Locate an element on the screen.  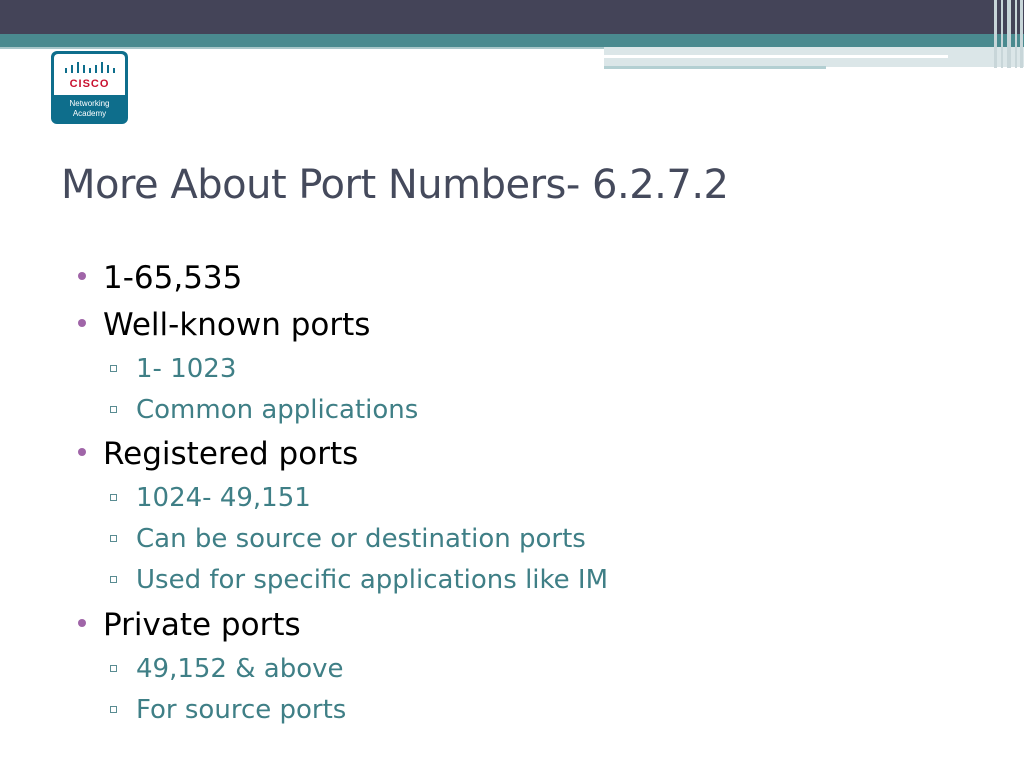
logo-subtitle: Networking Academy is located at coordinates (89, 108).